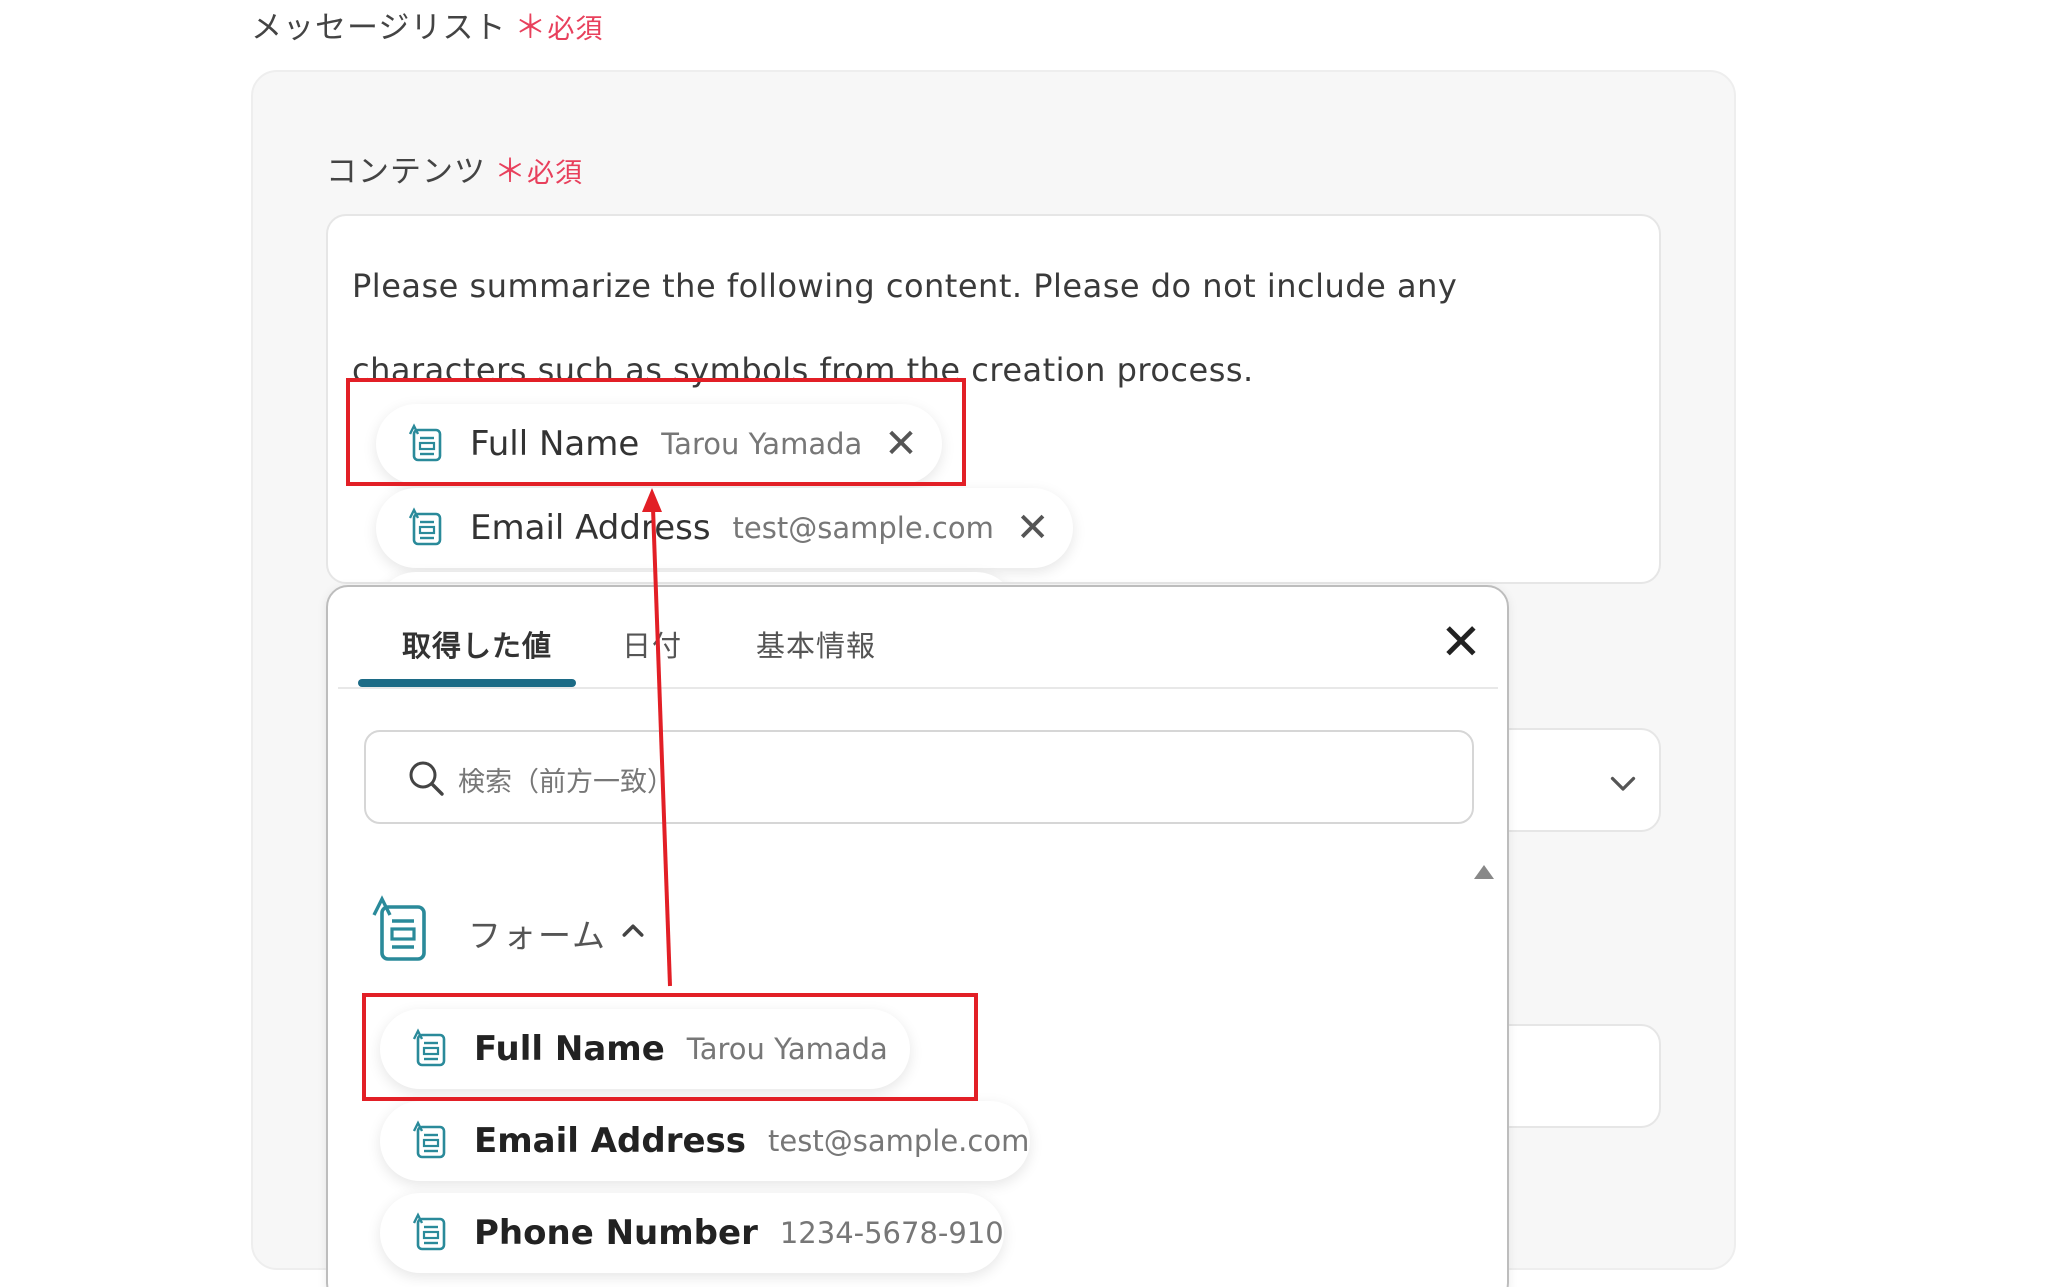 Image resolution: width=2048 pixels, height=1287 pixels. I want to click on message-list-label-text: メッセージリスト, so click(379, 28).